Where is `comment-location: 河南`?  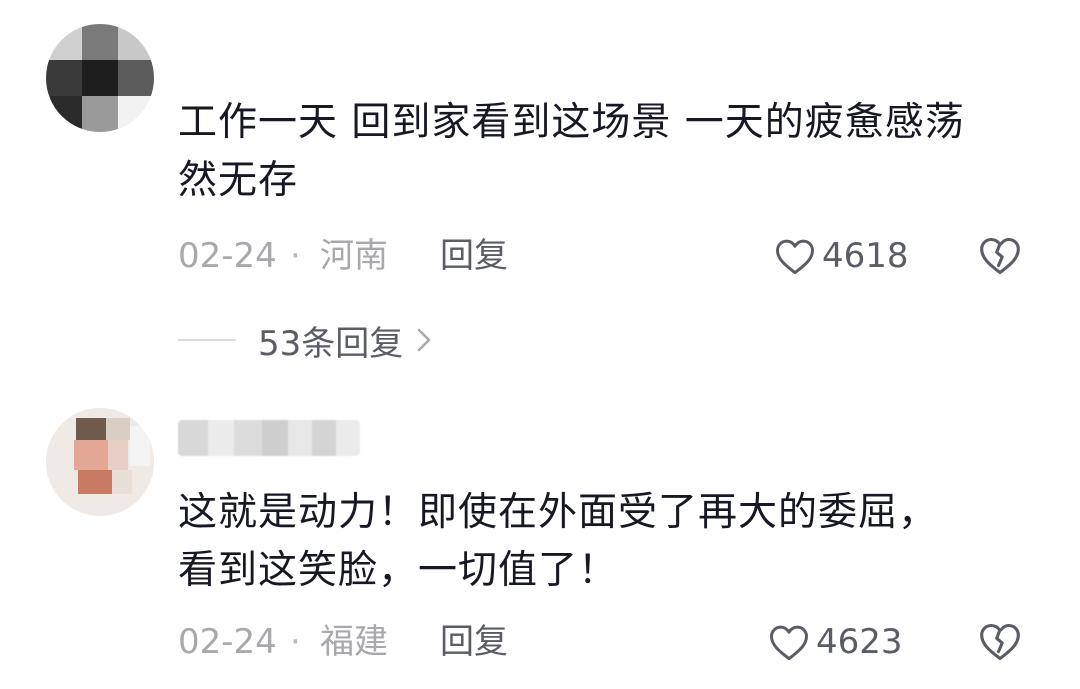
comment-location: 河南 is located at coordinates (354, 256).